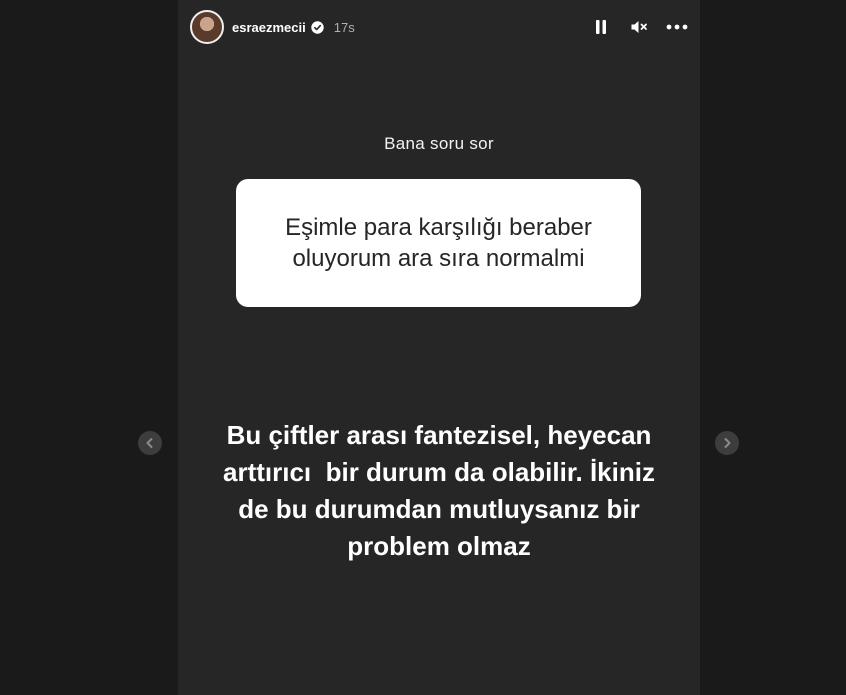  I want to click on question-prompt-label: Bana soru sor, so click(439, 143).